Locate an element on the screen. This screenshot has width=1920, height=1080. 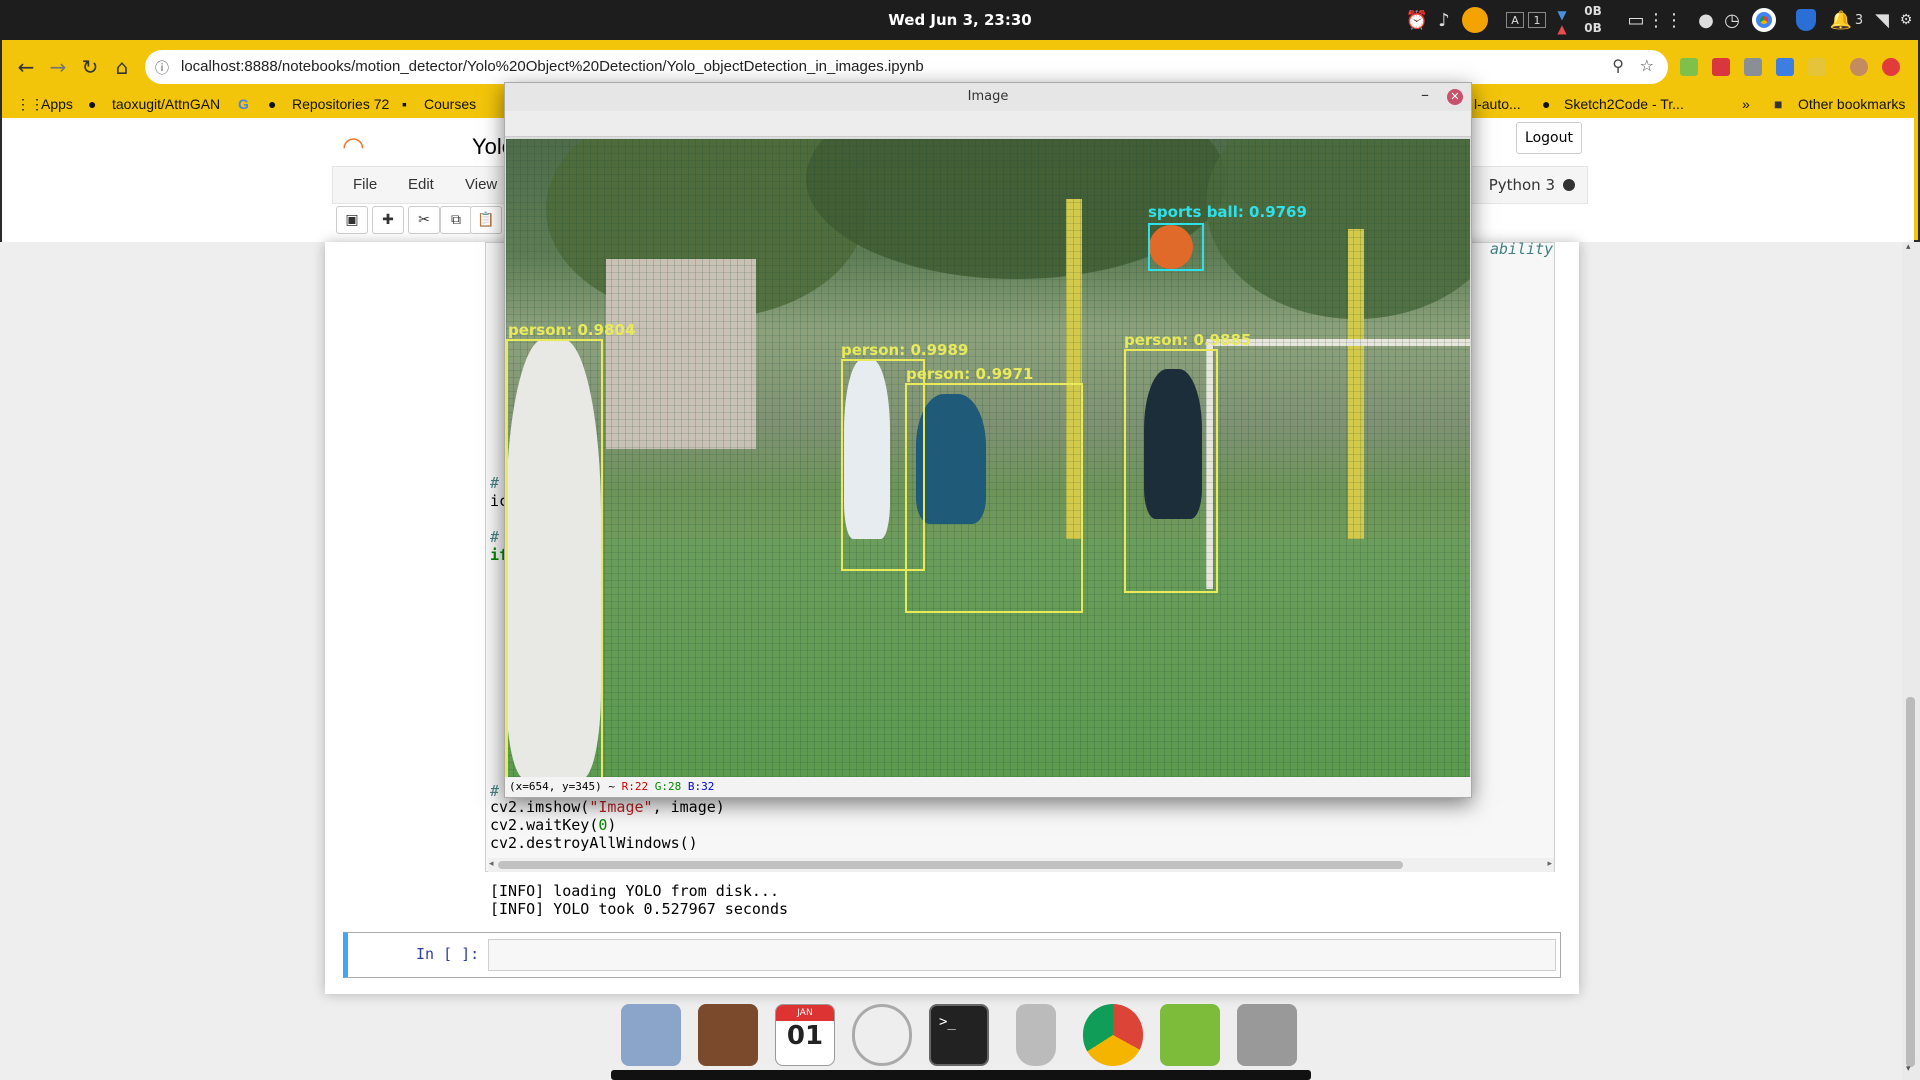
music-icon: ♪ is located at coordinates (1444, 20).